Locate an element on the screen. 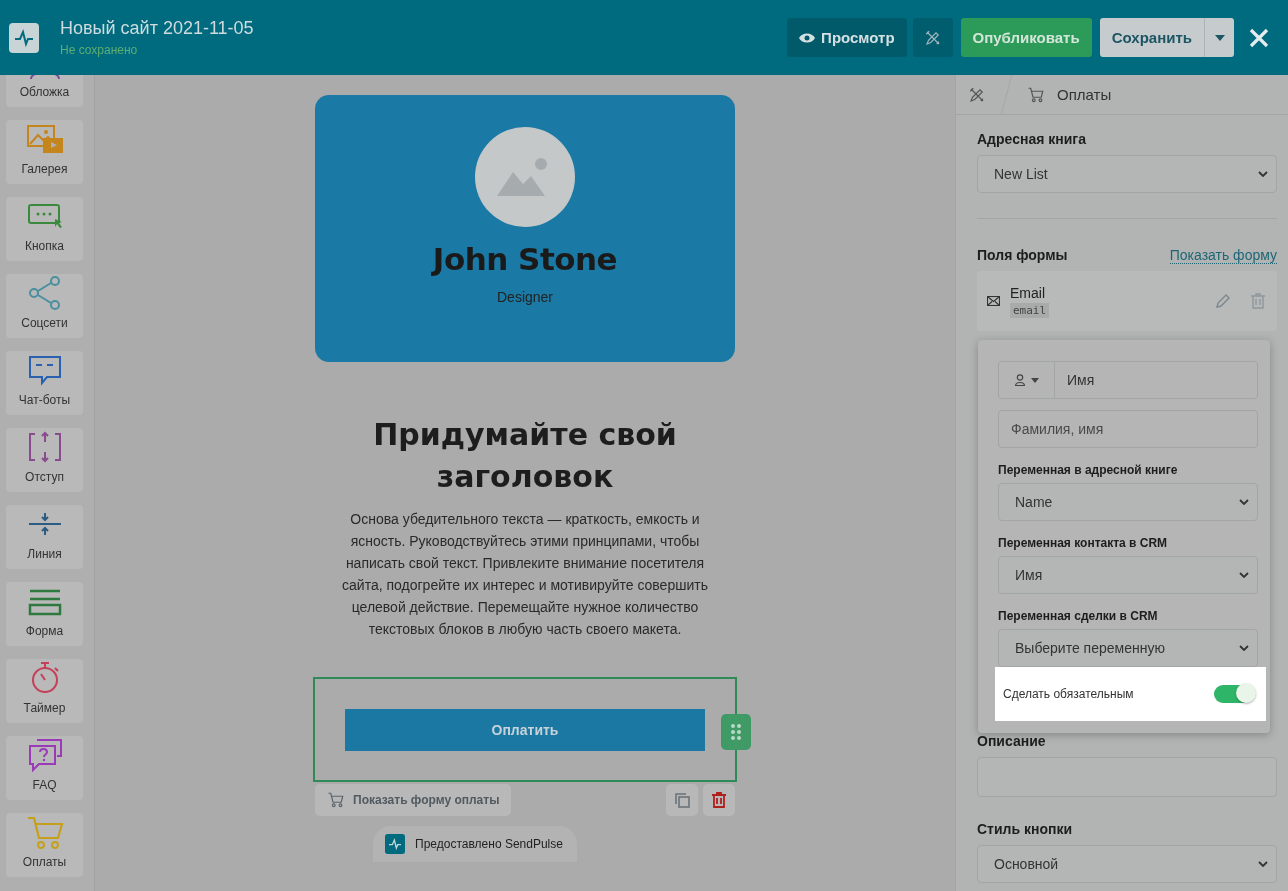 The height and width of the screenshot is (891, 1288). design-tools-button is located at coordinates (932, 37).